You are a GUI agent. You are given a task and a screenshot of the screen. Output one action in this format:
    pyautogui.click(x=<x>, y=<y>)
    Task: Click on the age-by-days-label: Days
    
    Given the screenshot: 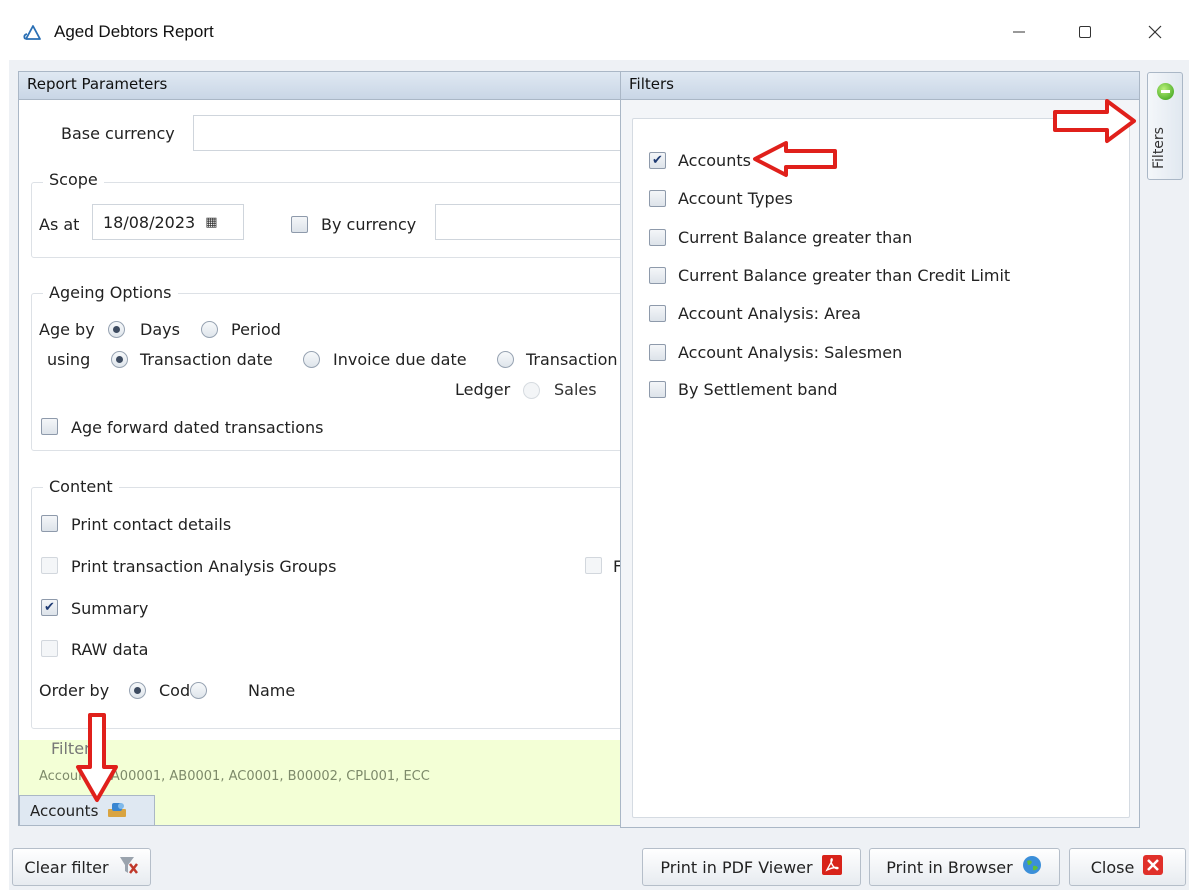 What is the action you would take?
    pyautogui.click(x=160, y=329)
    